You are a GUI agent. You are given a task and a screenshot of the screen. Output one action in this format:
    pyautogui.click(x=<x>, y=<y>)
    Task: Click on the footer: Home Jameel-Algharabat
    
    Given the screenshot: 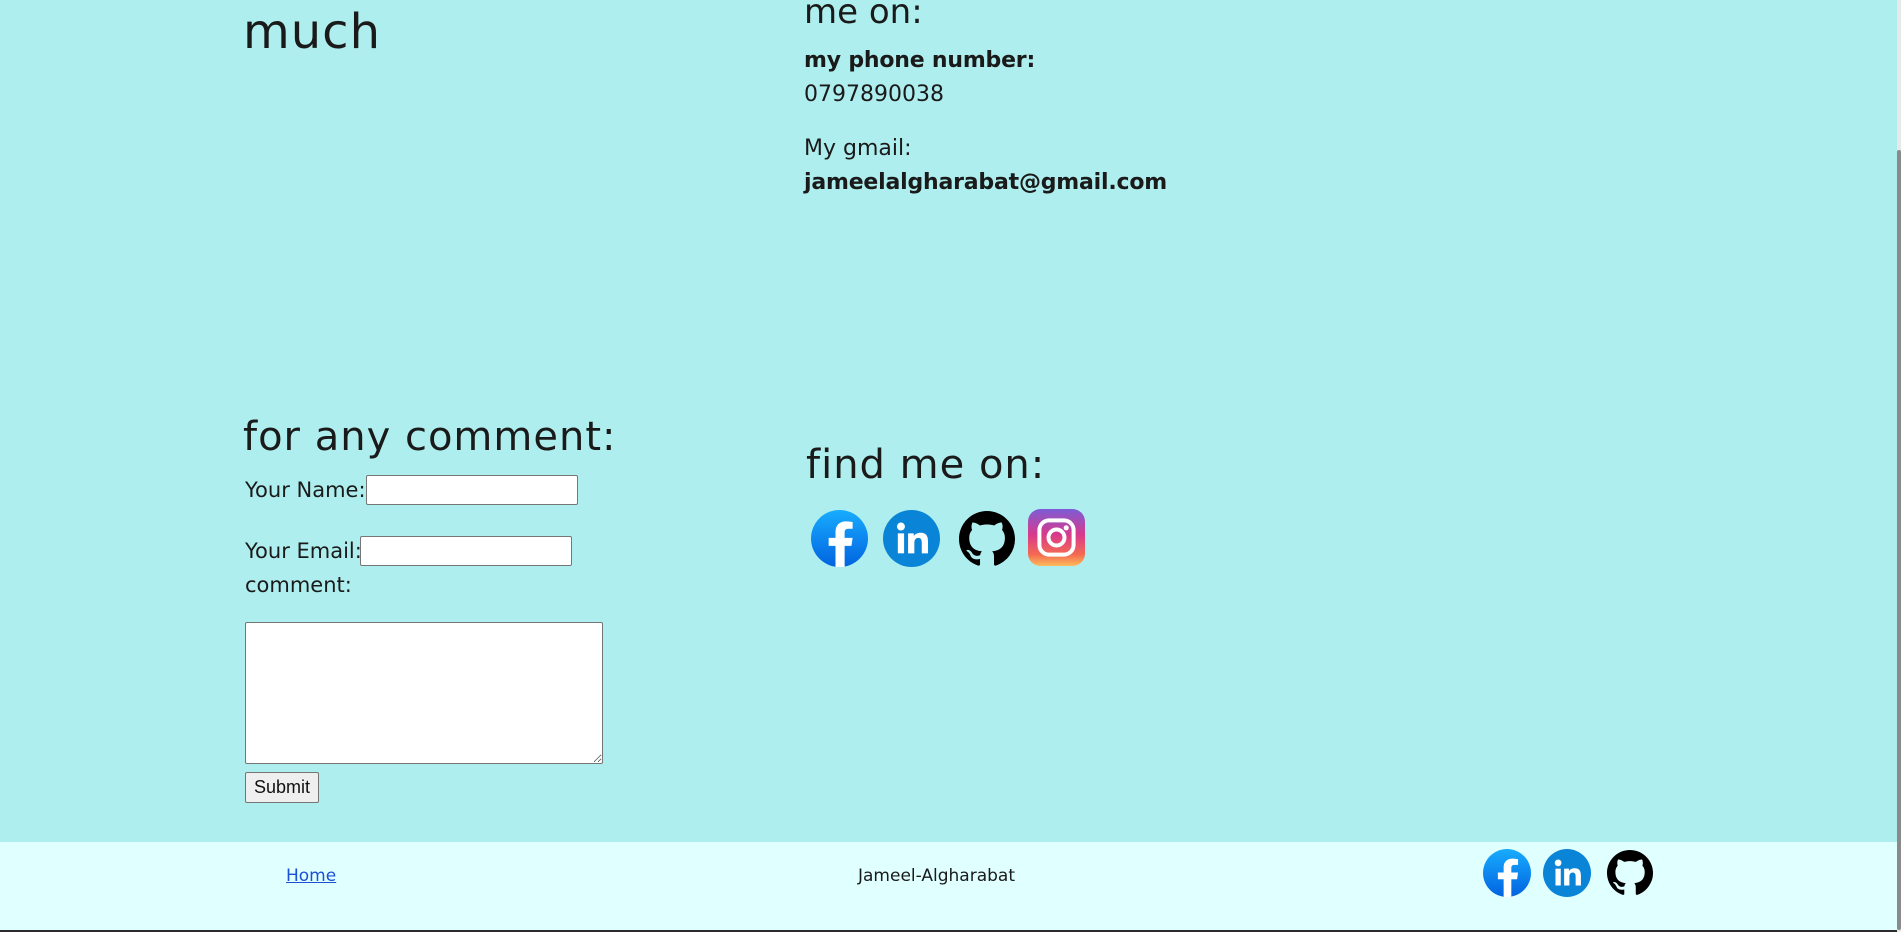 What is the action you would take?
    pyautogui.click(x=948, y=886)
    